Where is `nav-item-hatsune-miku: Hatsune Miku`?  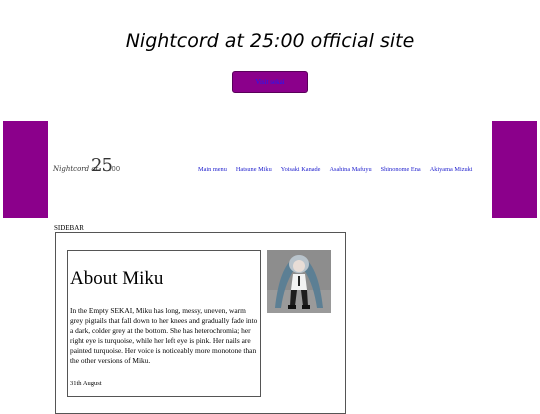
nav-item-hatsune-miku: Hatsune Miku is located at coordinates (254, 169).